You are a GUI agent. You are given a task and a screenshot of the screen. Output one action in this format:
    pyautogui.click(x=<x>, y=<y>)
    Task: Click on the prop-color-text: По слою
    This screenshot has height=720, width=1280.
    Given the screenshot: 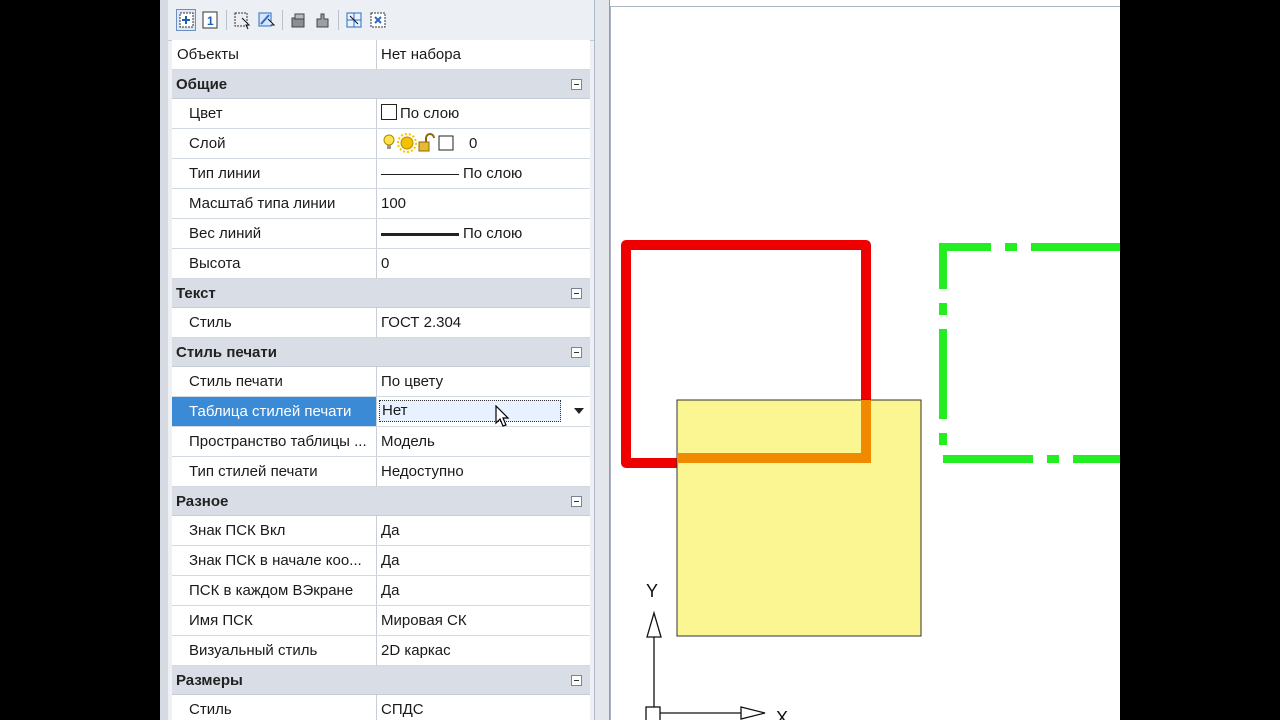 What is the action you would take?
    pyautogui.click(x=430, y=113)
    